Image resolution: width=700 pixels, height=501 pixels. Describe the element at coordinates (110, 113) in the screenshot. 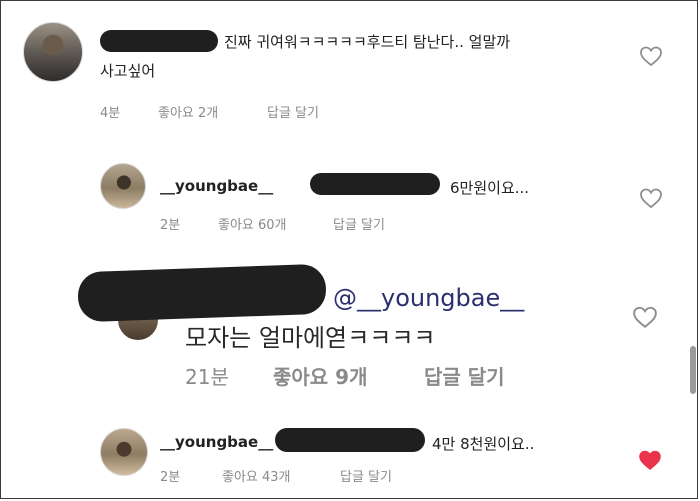

I see `comment-time: 4분` at that location.